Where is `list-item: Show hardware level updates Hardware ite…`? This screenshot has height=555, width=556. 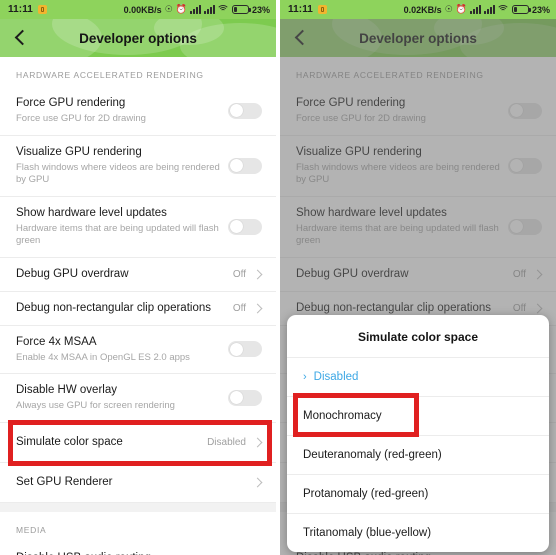 list-item: Show hardware level updates Hardware ite… is located at coordinates (138, 227).